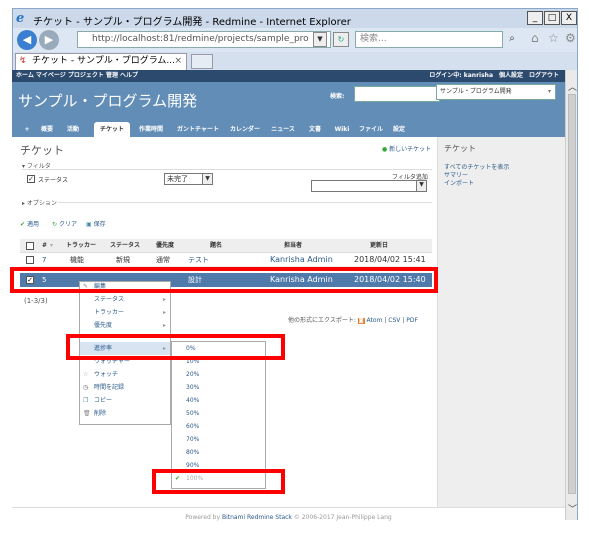 The image size is (589, 539). What do you see at coordinates (399, 129) in the screenshot?
I see `tab-settings: 設定` at bounding box center [399, 129].